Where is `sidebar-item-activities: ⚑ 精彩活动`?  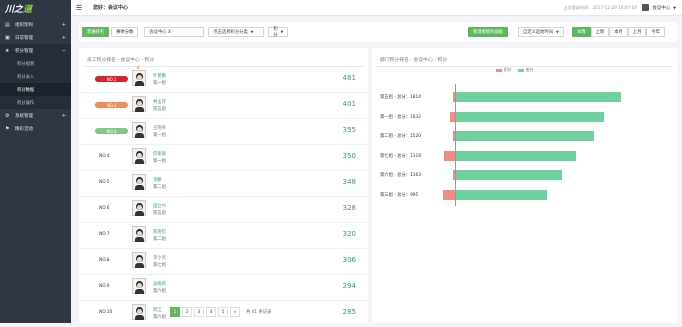 sidebar-item-activities: ⚑ 精彩活动 is located at coordinates (35, 128).